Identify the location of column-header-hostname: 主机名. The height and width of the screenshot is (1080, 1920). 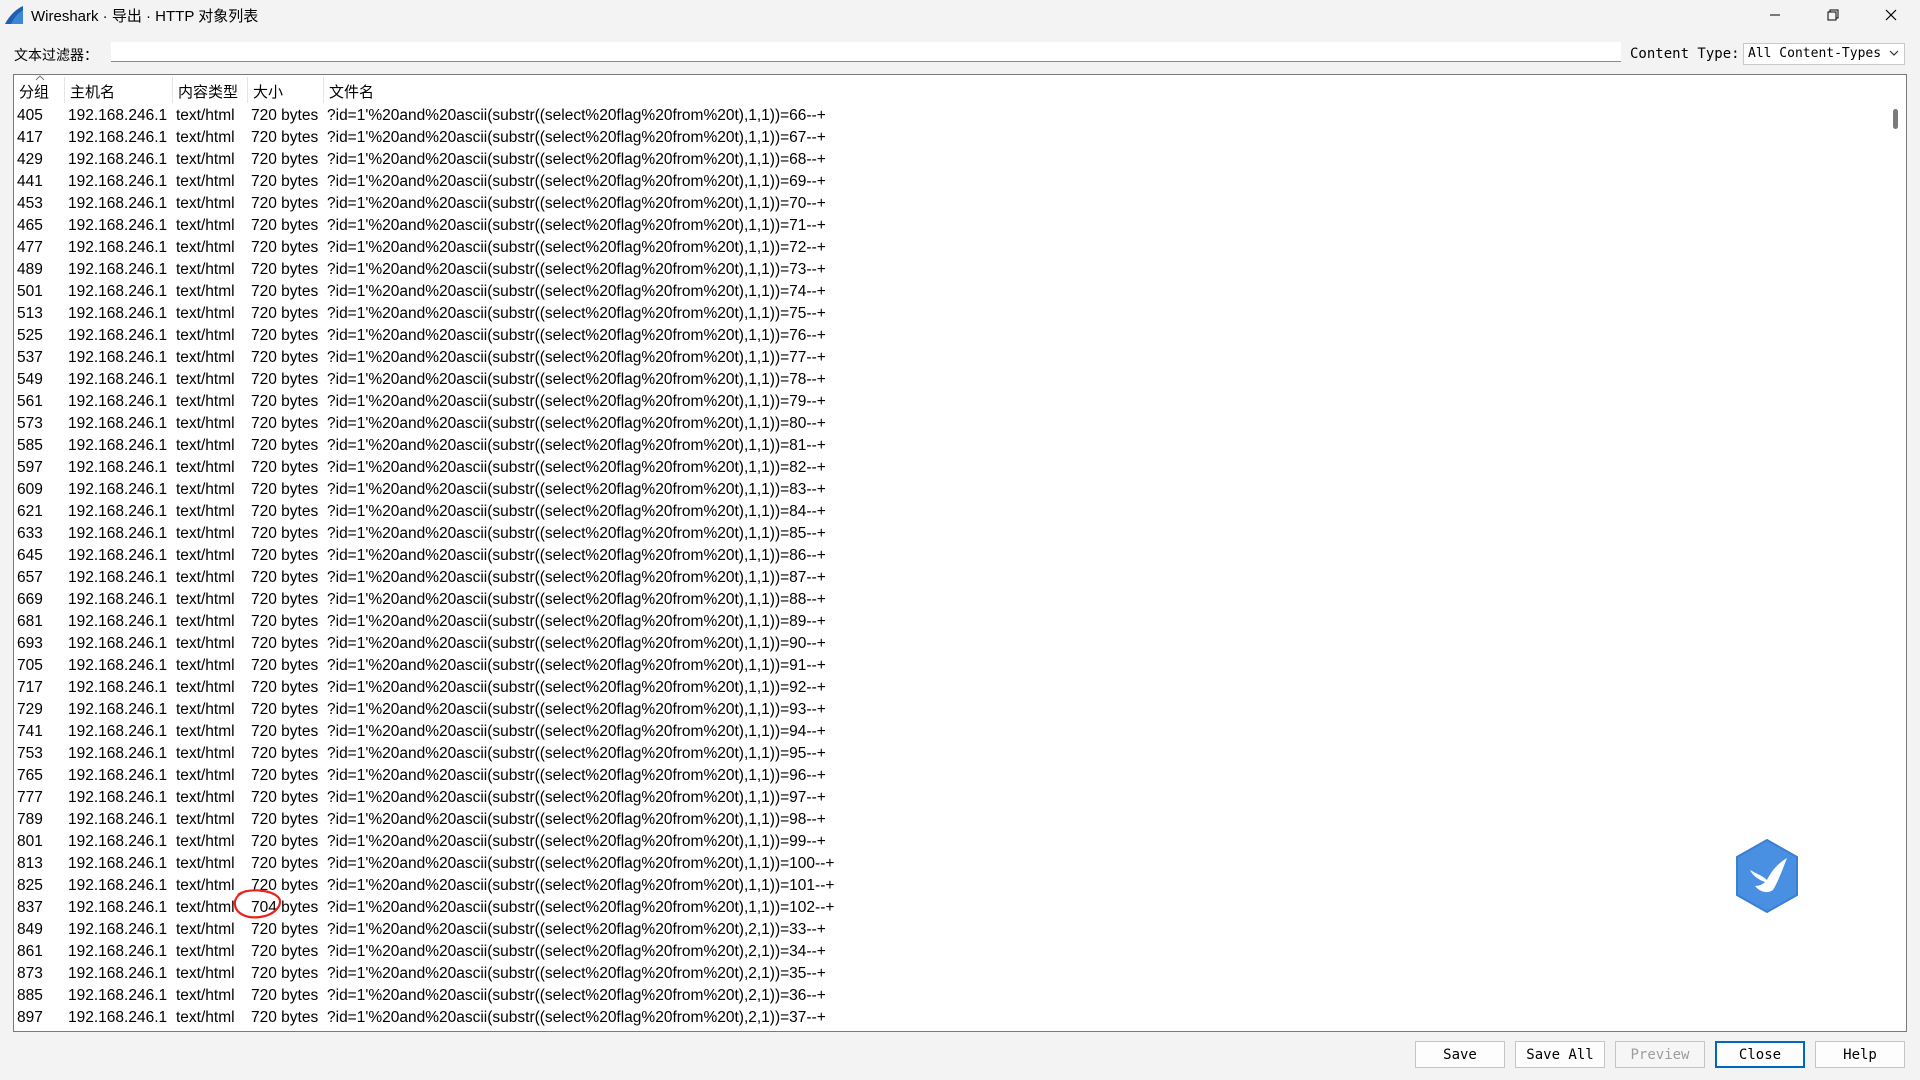
(92, 91).